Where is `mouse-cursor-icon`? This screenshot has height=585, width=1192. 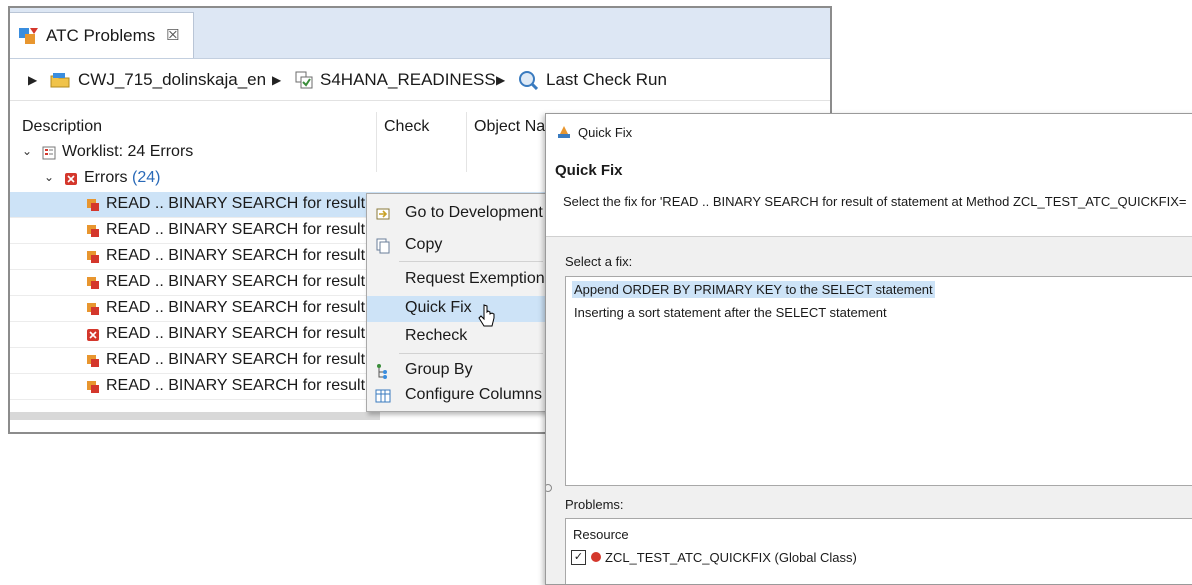 mouse-cursor-icon is located at coordinates (486, 315).